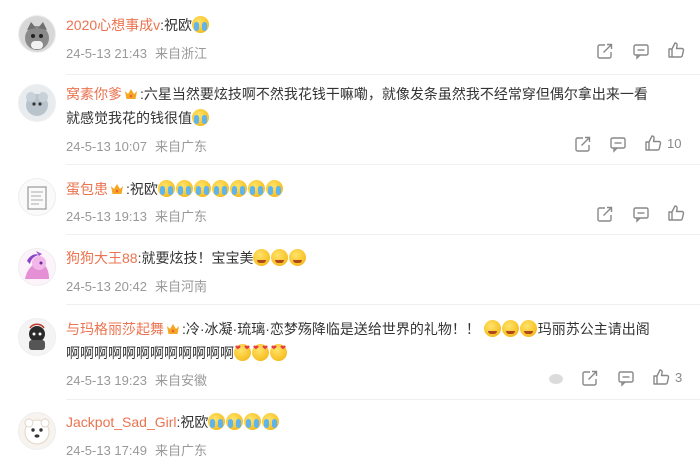 Image resolution: width=700 pixels, height=469 pixels. What do you see at coordinates (150, 353) in the screenshot?
I see `comment-text-continued: 啊啊啊啊啊啊啊啊啊啊啊啊` at bounding box center [150, 353].